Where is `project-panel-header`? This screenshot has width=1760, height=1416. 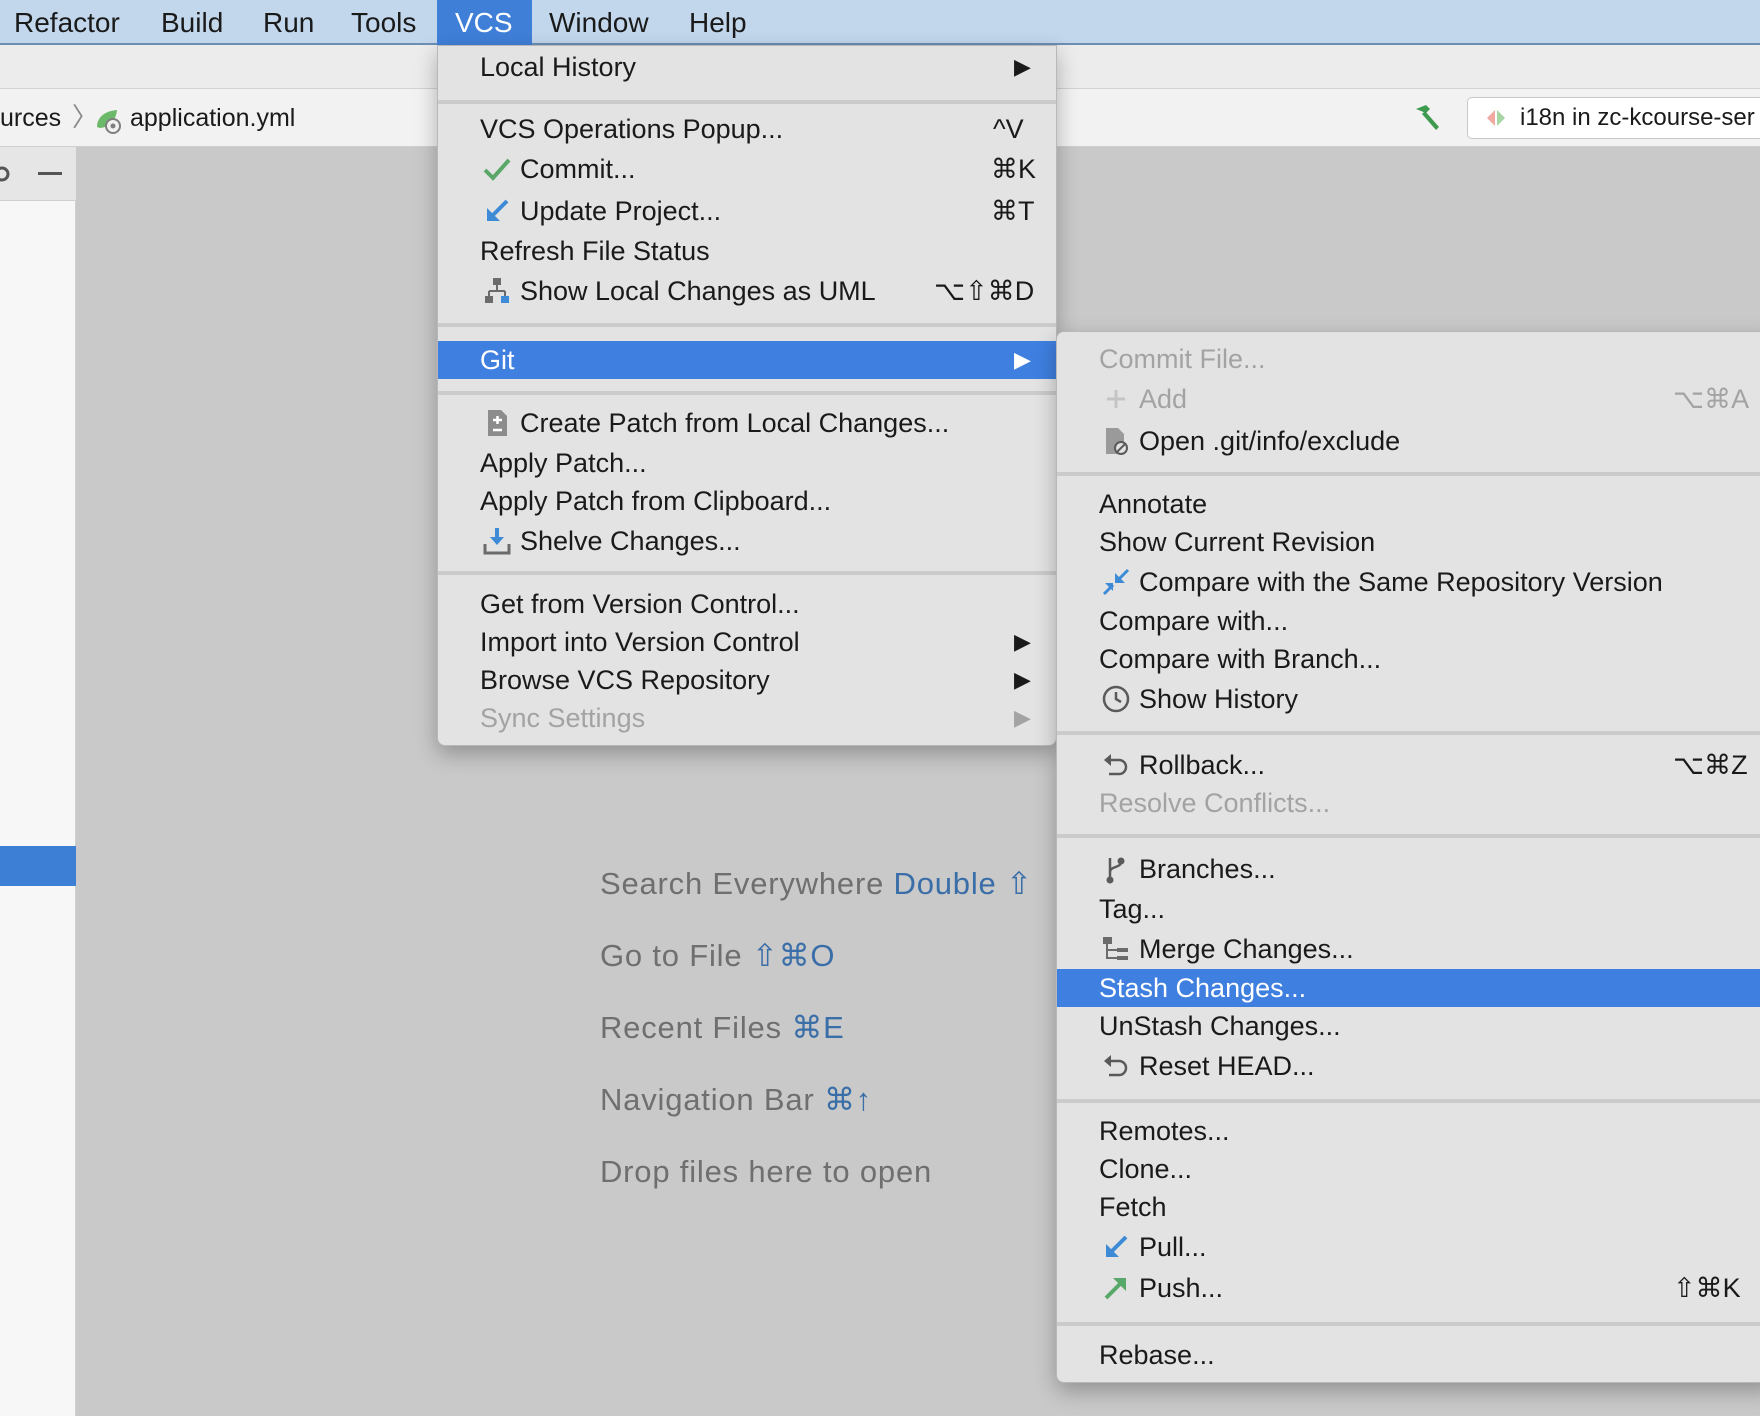 project-panel-header is located at coordinates (38, 174).